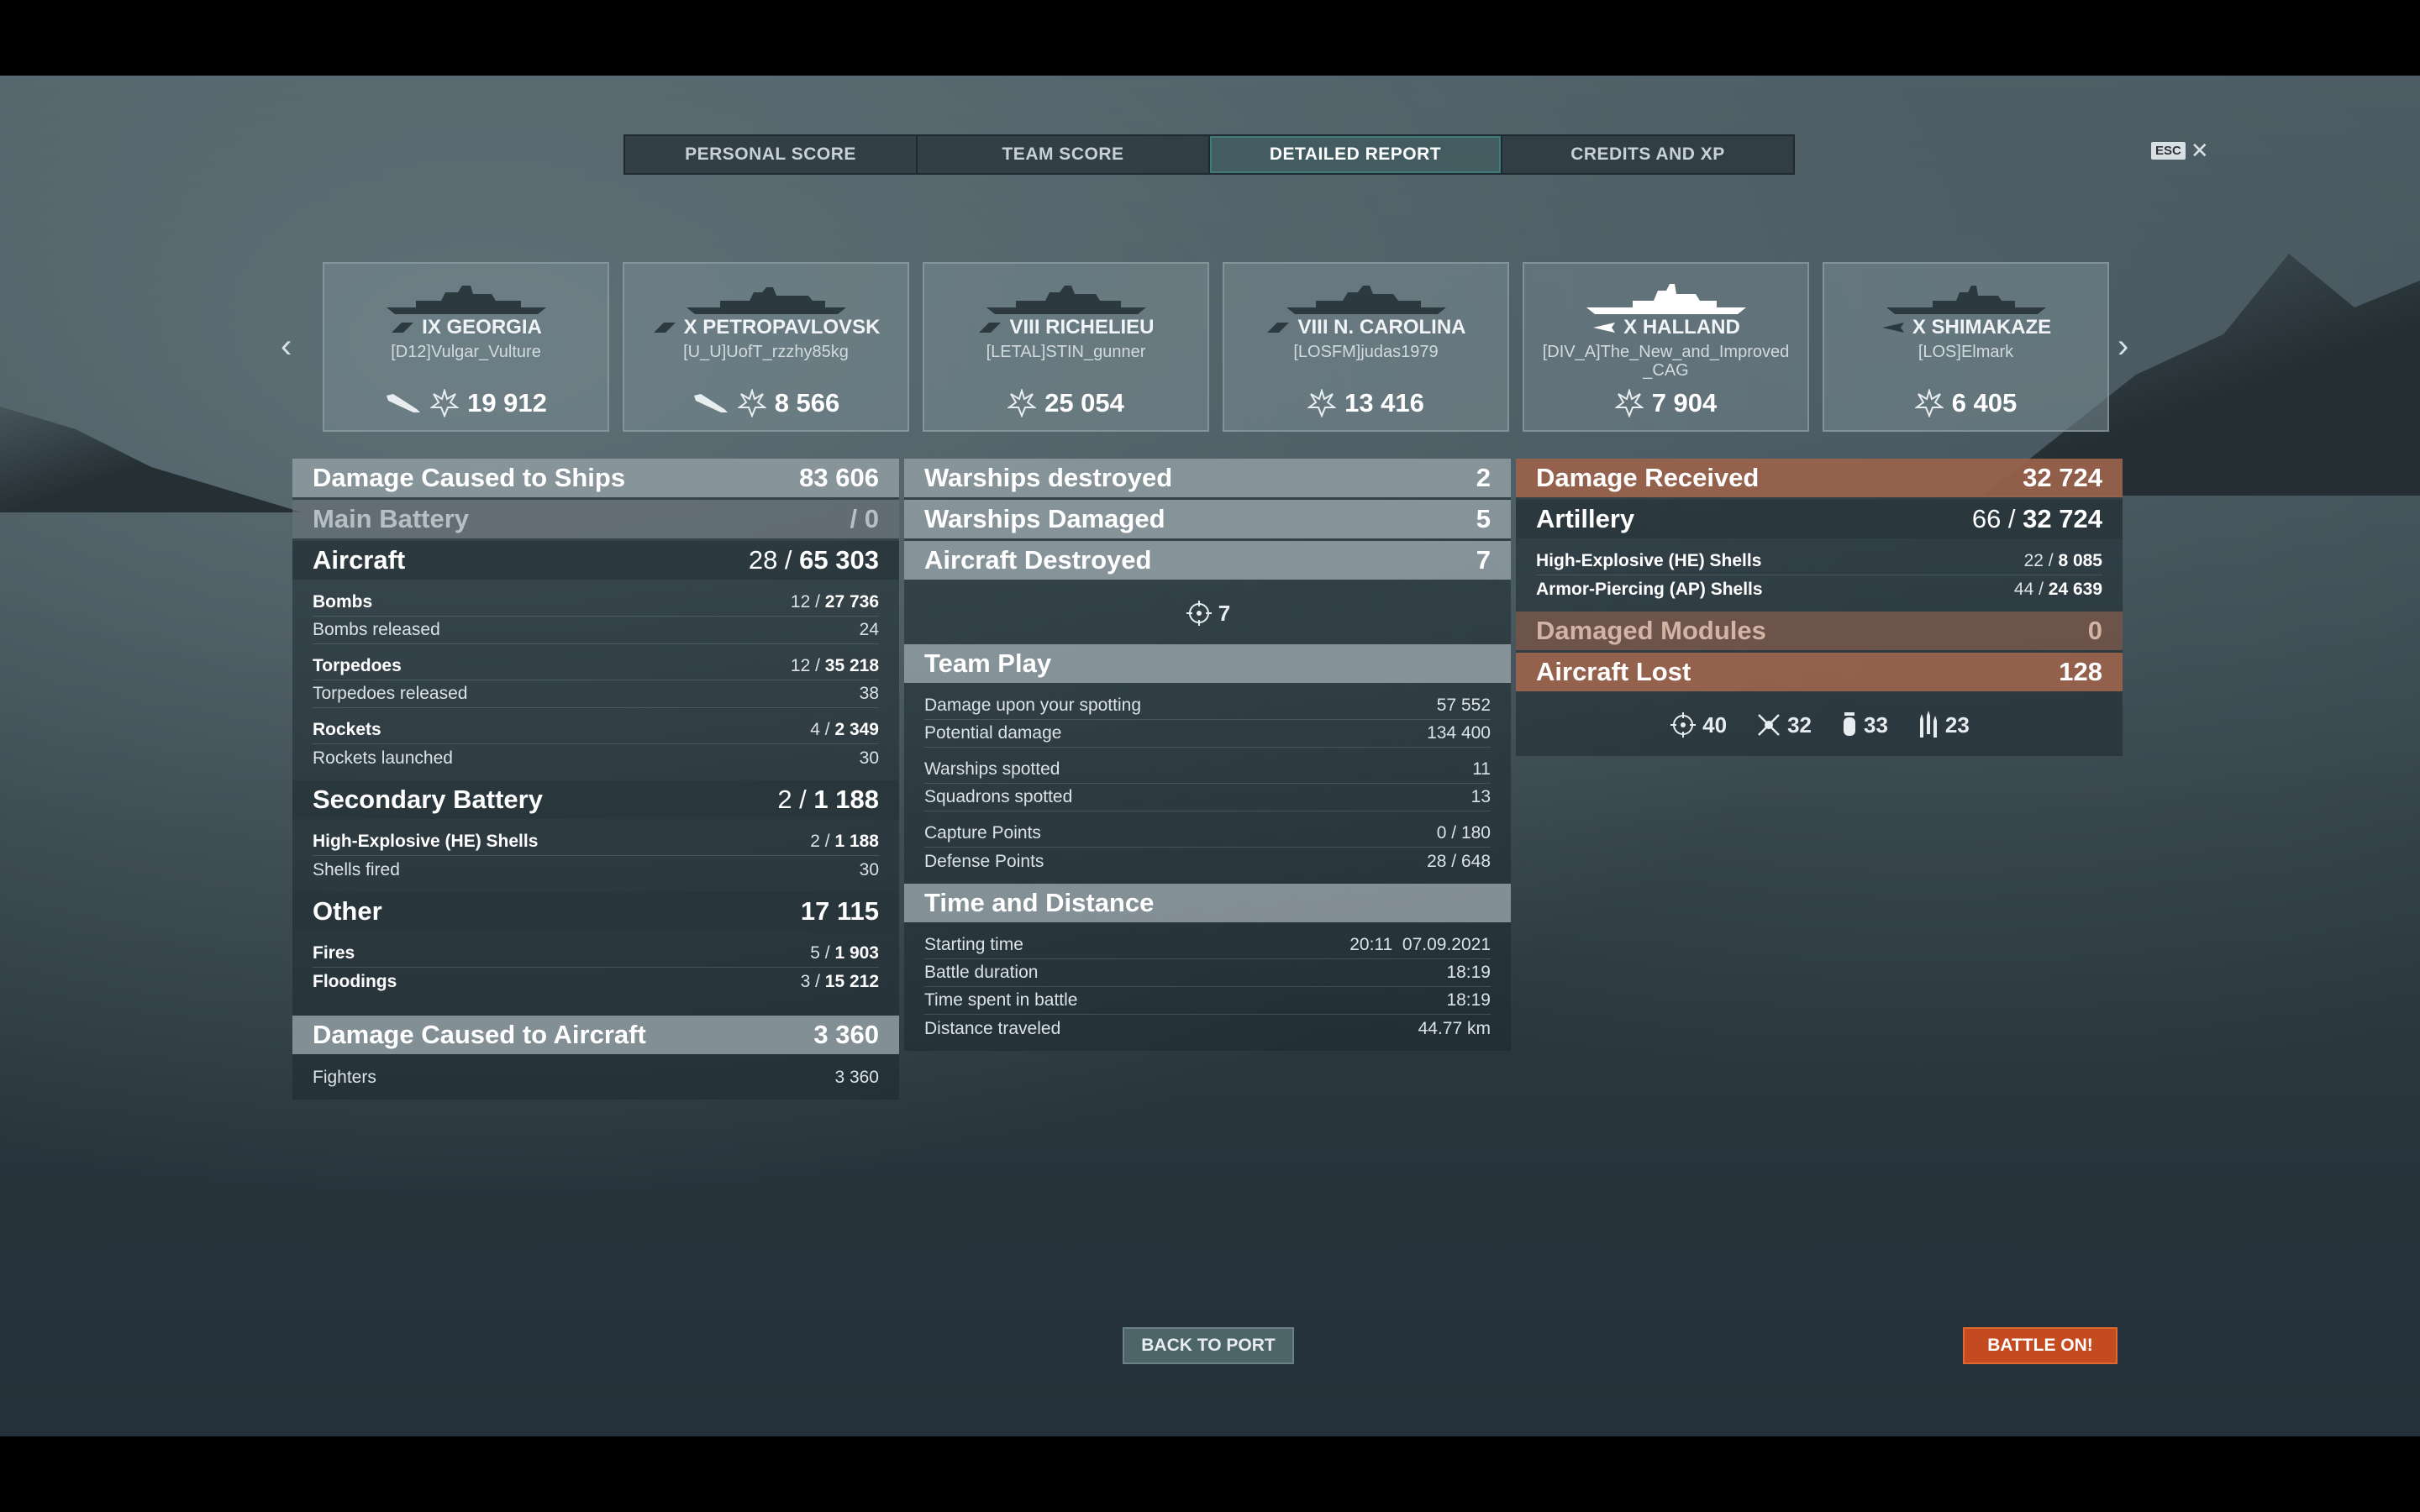 The image size is (2420, 1512). Describe the element at coordinates (1207, 797) in the screenshot. I see `squadrons-spotted-row: Squadrons spotted 13` at that location.